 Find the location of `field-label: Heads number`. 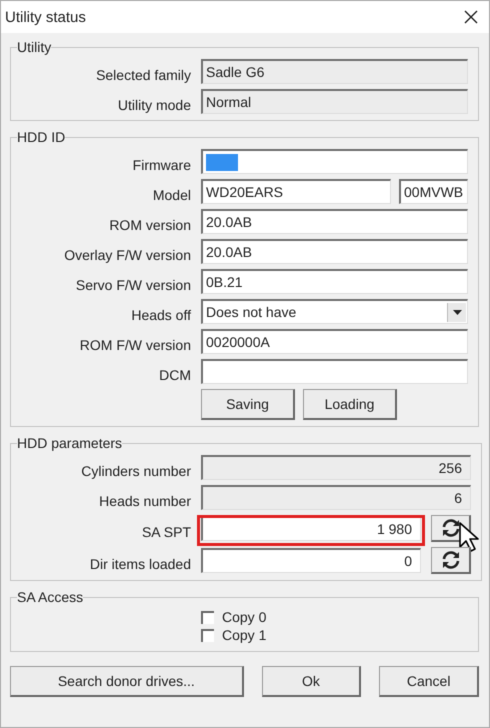

field-label: Heads number is located at coordinates (144, 500).